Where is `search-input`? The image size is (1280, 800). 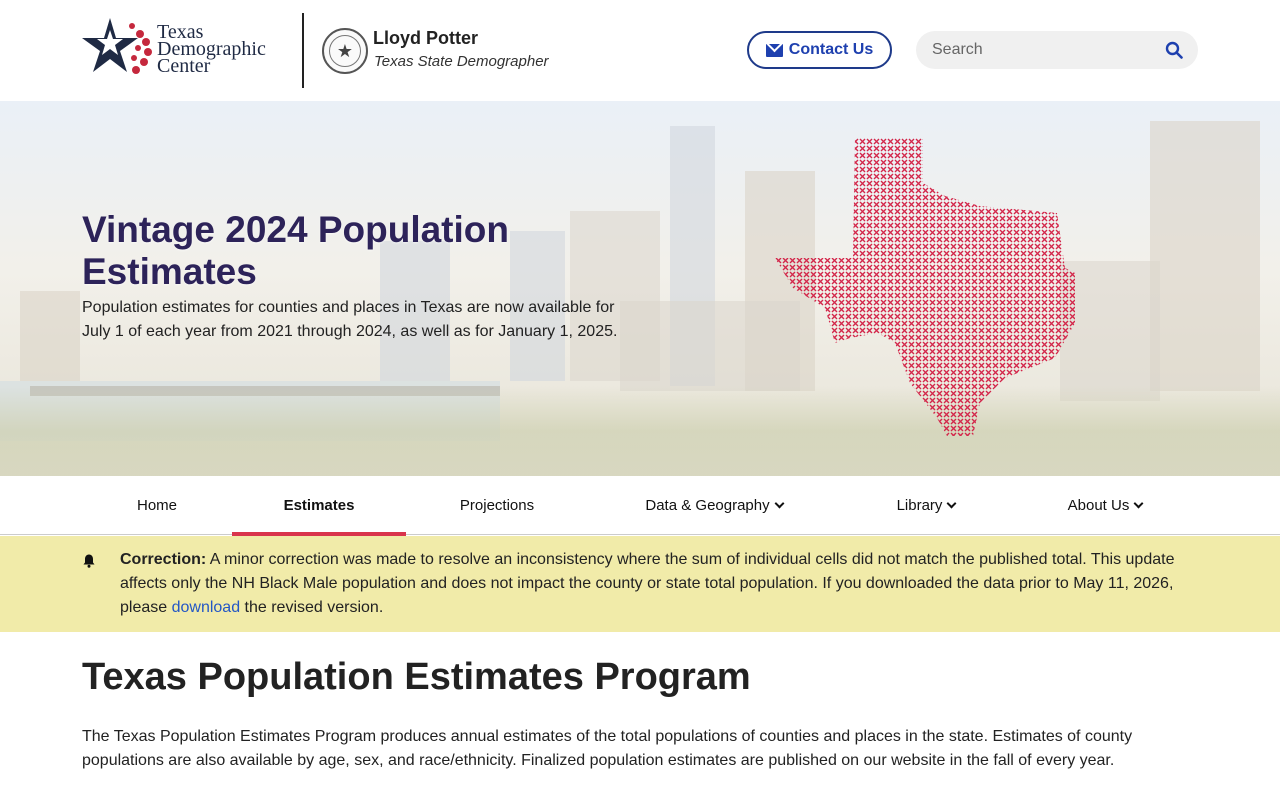 search-input is located at coordinates (1042, 50).